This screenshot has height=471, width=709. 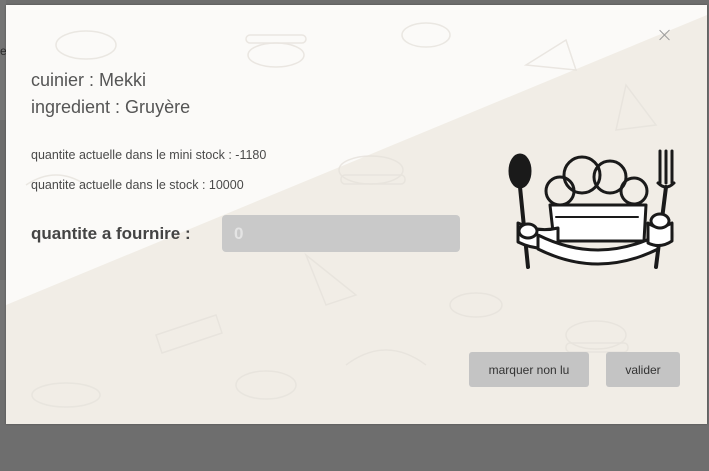 What do you see at coordinates (111, 233) in the screenshot?
I see `quantity-label: quantite a fournire :` at bounding box center [111, 233].